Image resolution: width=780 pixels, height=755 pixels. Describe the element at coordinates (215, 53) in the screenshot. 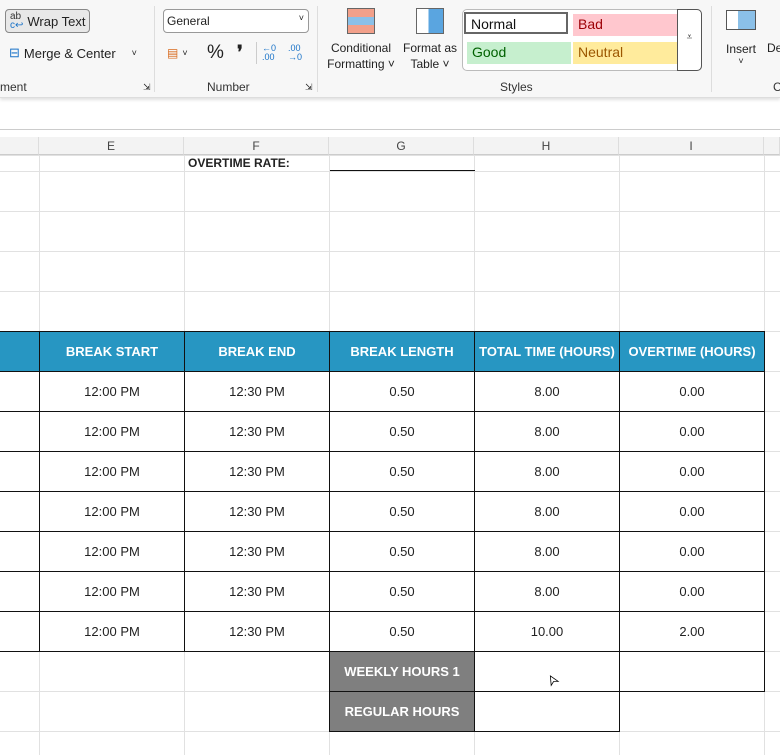

I see `percent-button: %` at that location.